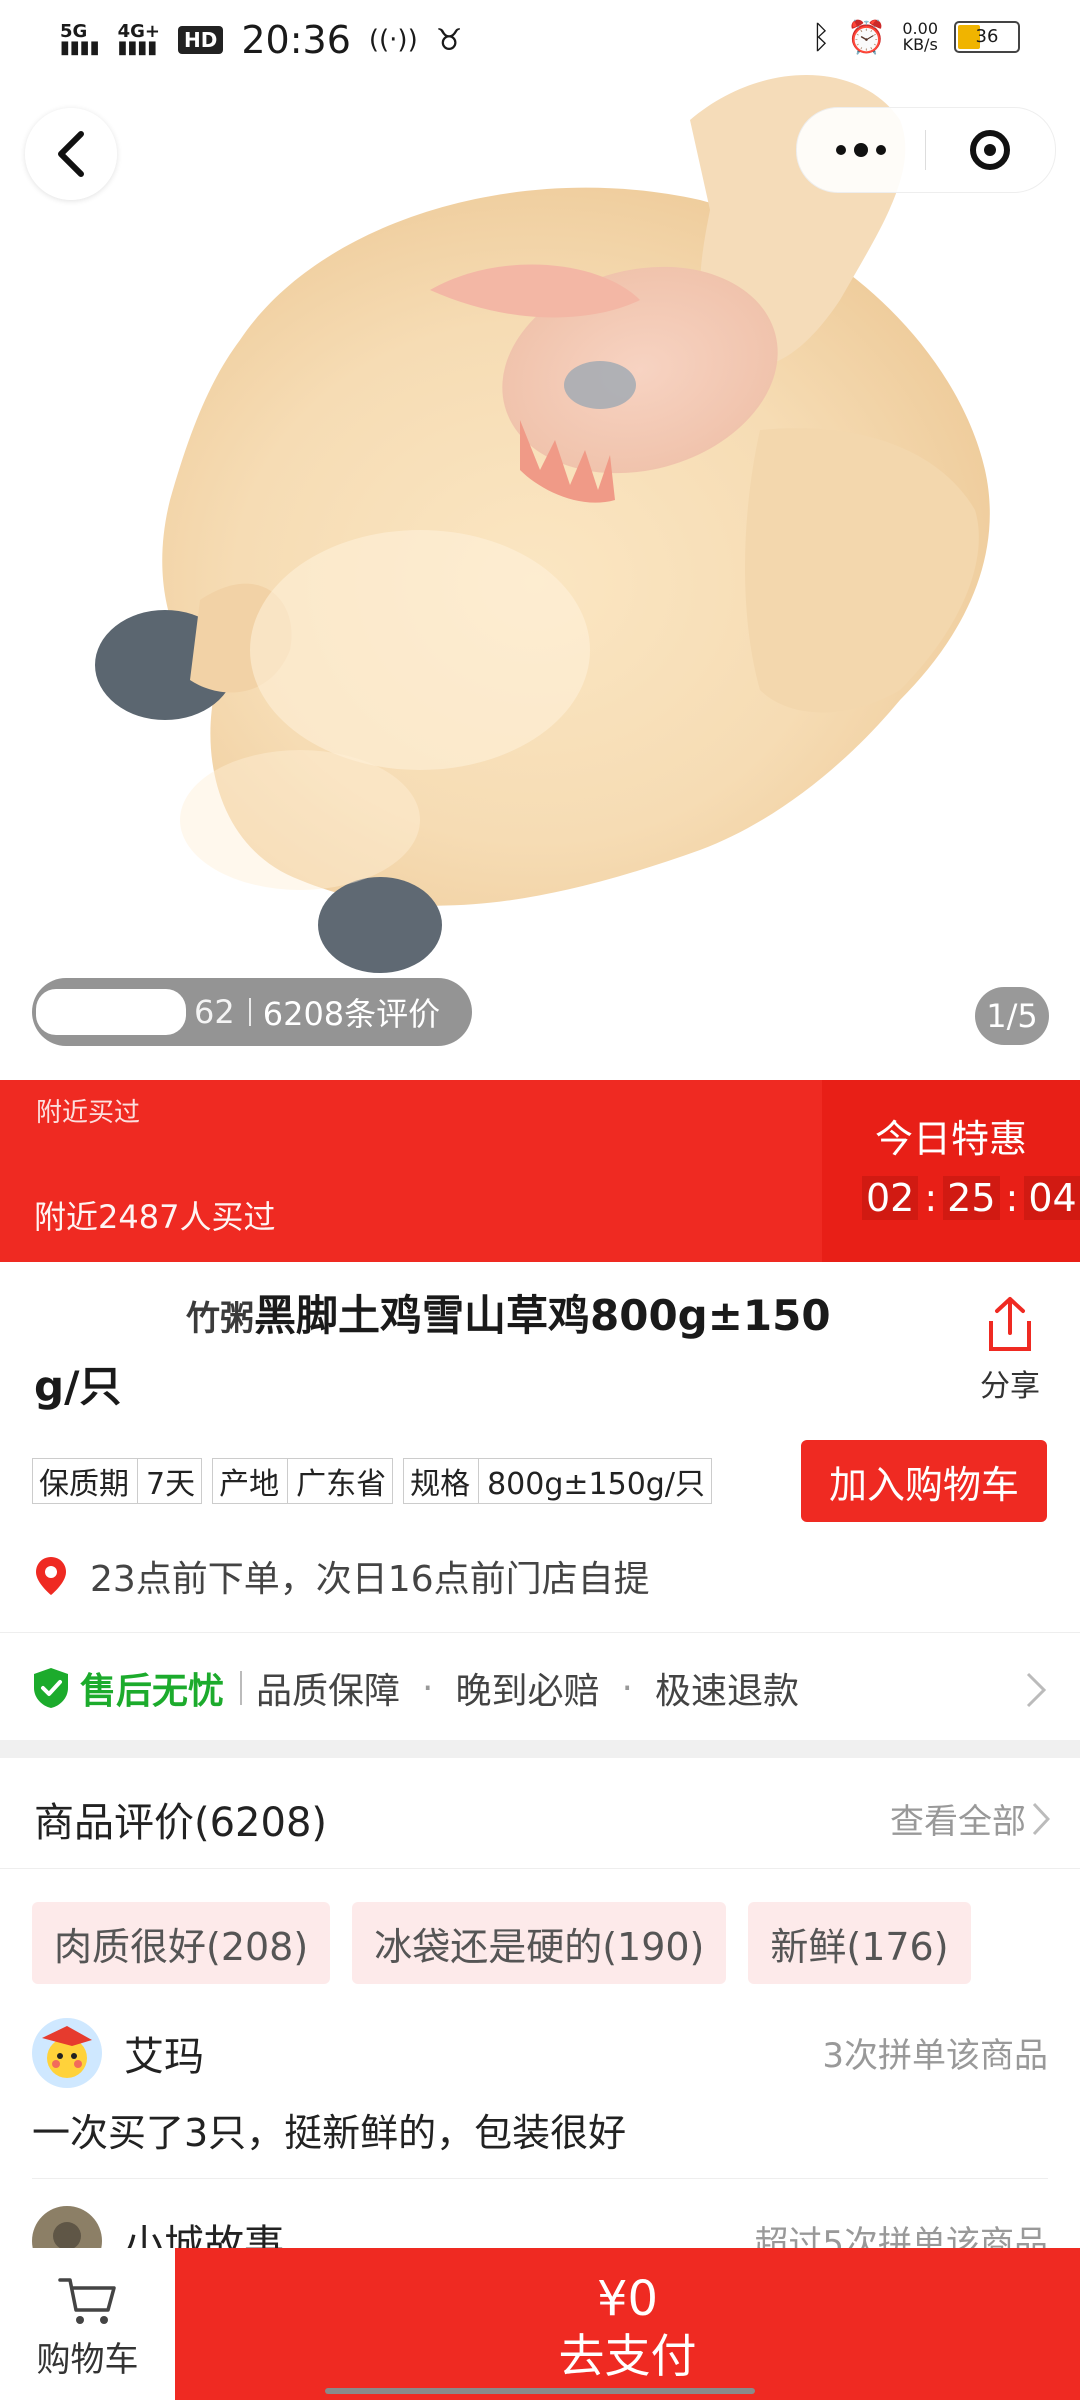 The image size is (1080, 2400). What do you see at coordinates (987, 37) in the screenshot?
I see `battery-icon: 36` at bounding box center [987, 37].